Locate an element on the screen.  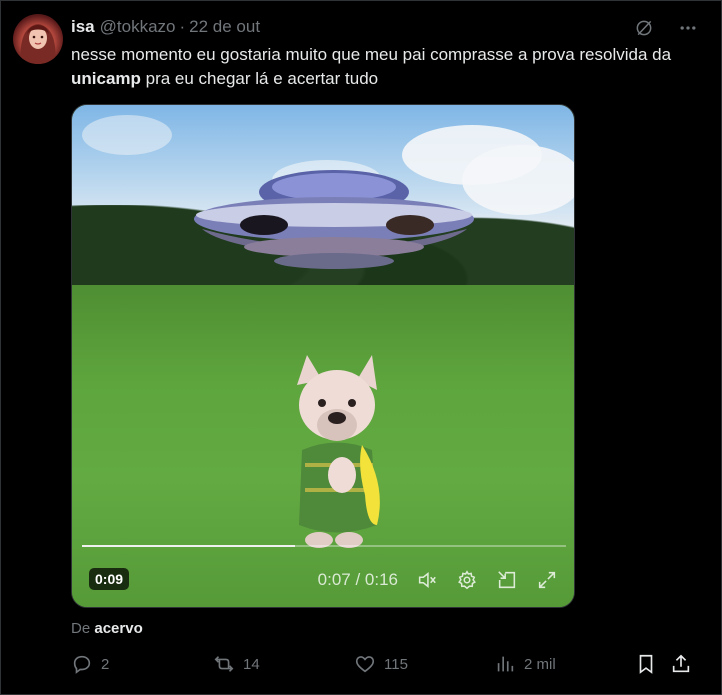
ufo-image is located at coordinates (334, 219).